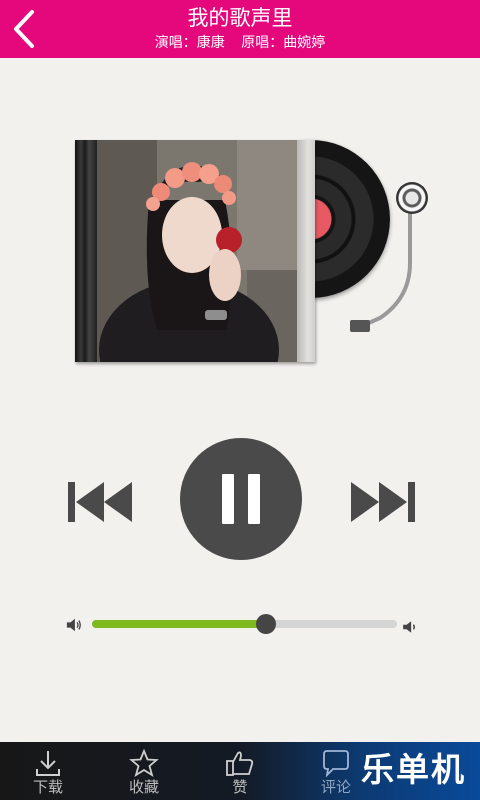 The width and height of the screenshot is (480, 800). I want to click on next-icon, so click(383, 502).